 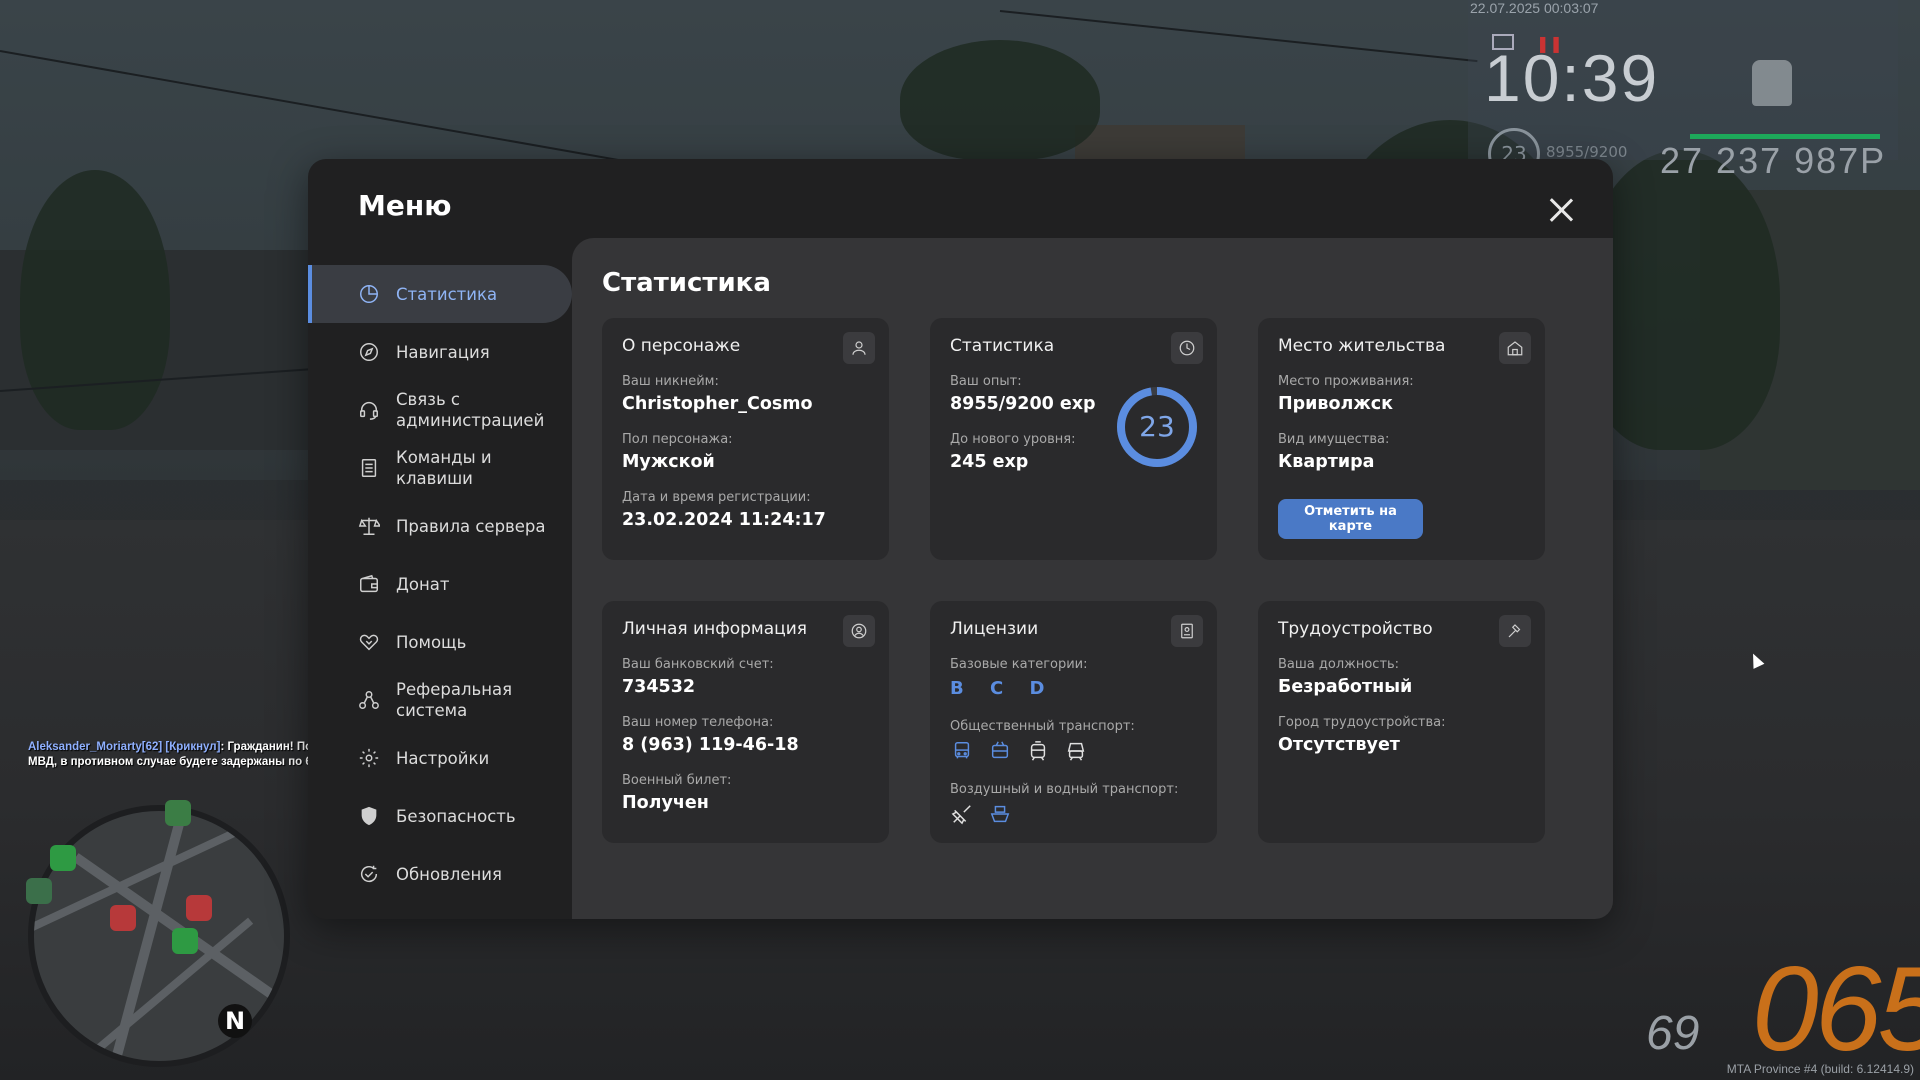 I want to click on bus-icon, so click(x=962, y=751).